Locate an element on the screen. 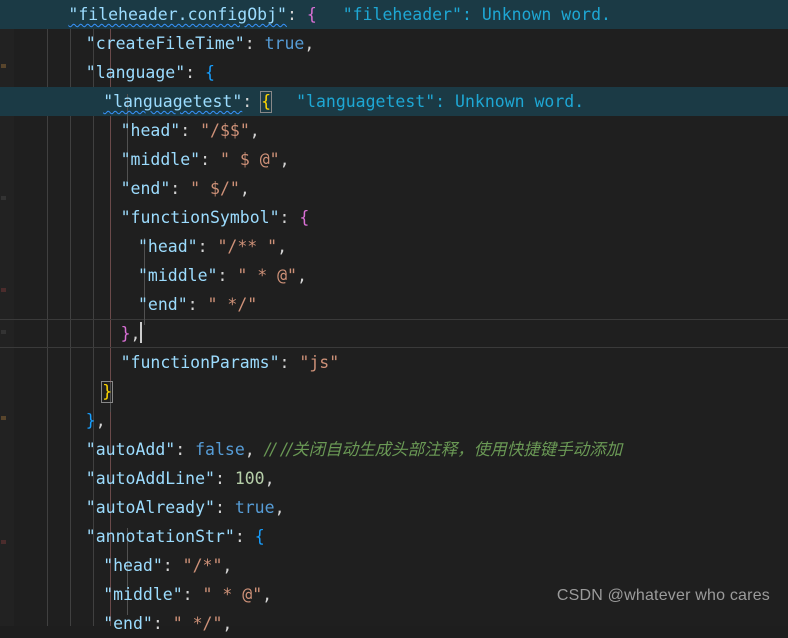 The image size is (788, 638). json-property: "annotationStr" is located at coordinates (160, 536).